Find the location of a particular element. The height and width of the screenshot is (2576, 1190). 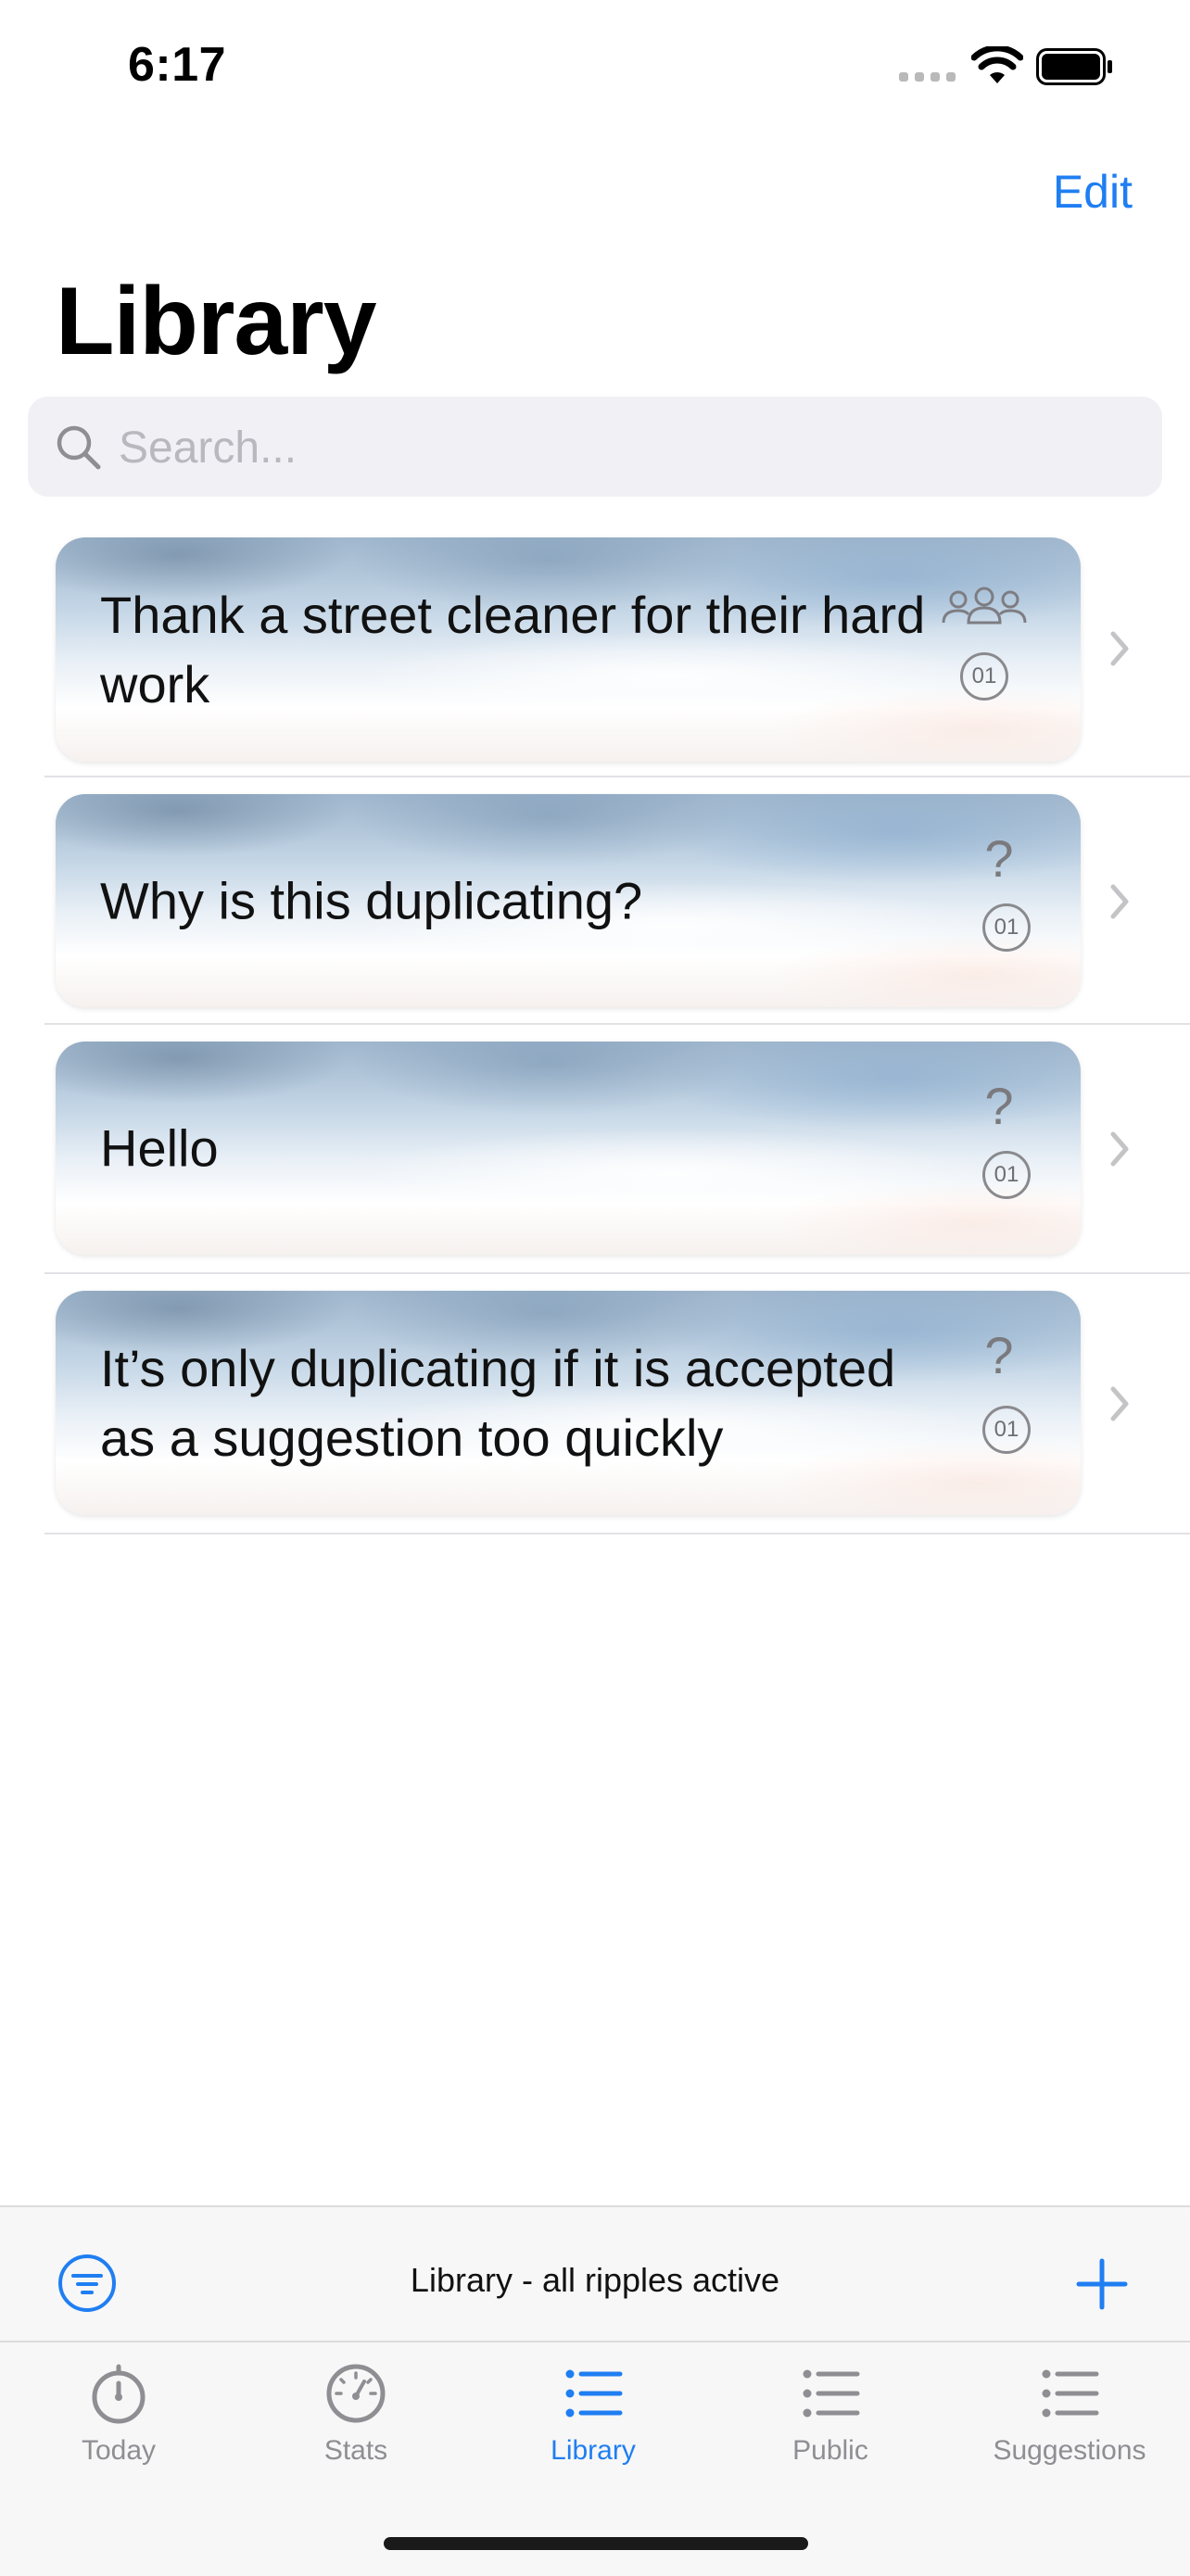

tab-label: Today is located at coordinates (119, 2450).